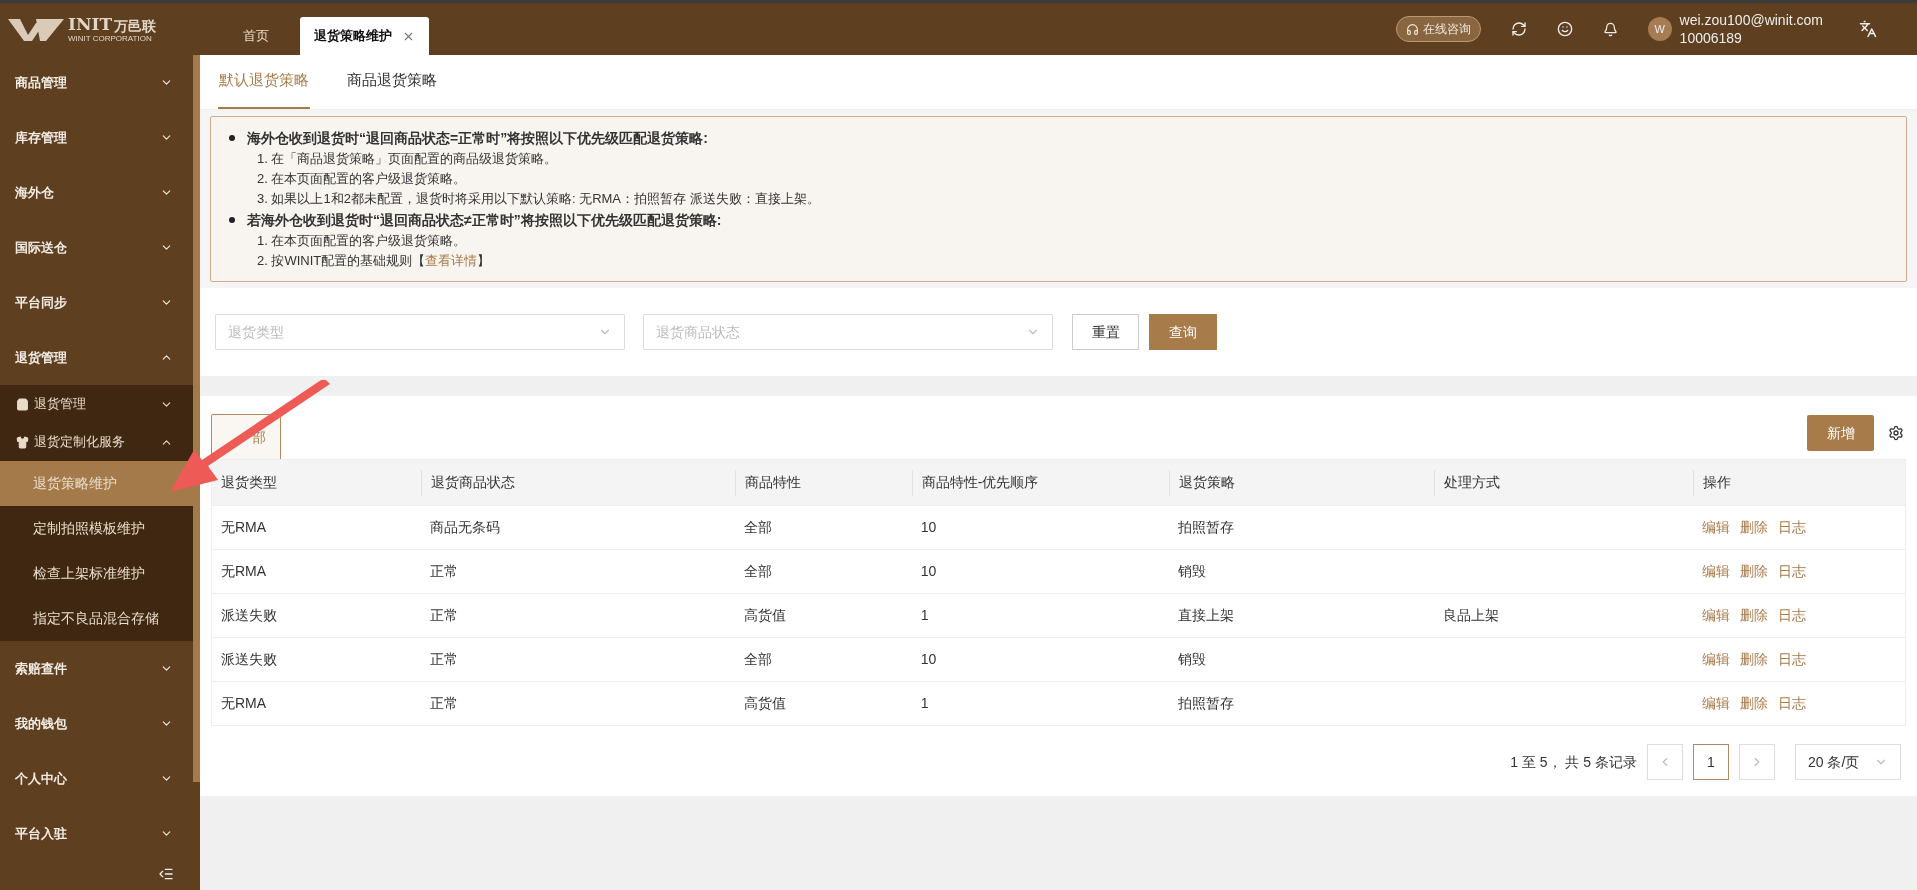  Describe the element at coordinates (1183, 332) in the screenshot. I see `search-button: 查询` at that location.